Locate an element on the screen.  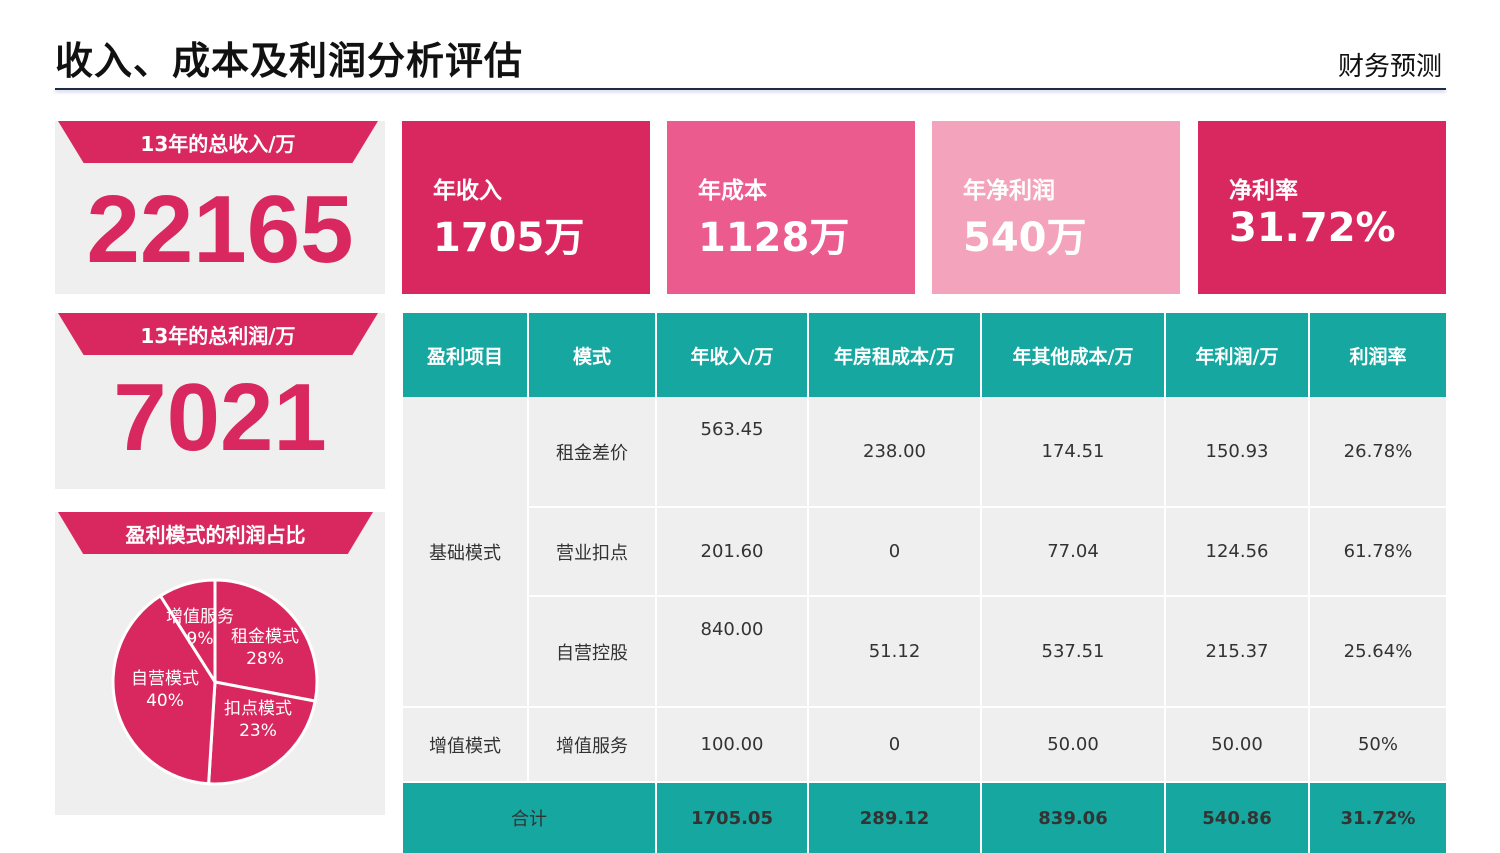
kpi-label: 年成本 is located at coordinates (732, 191).